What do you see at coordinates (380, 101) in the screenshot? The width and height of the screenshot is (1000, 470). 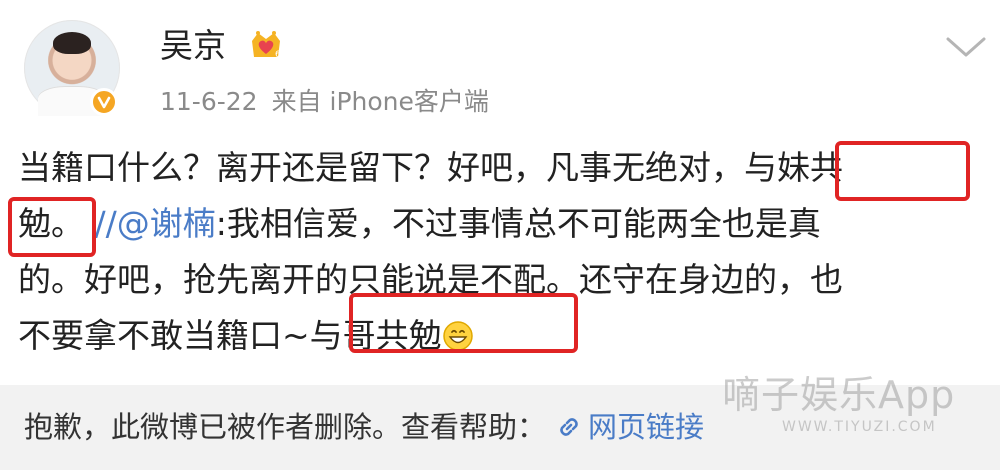 I see `post-source: 来自 iPhone客户端` at bounding box center [380, 101].